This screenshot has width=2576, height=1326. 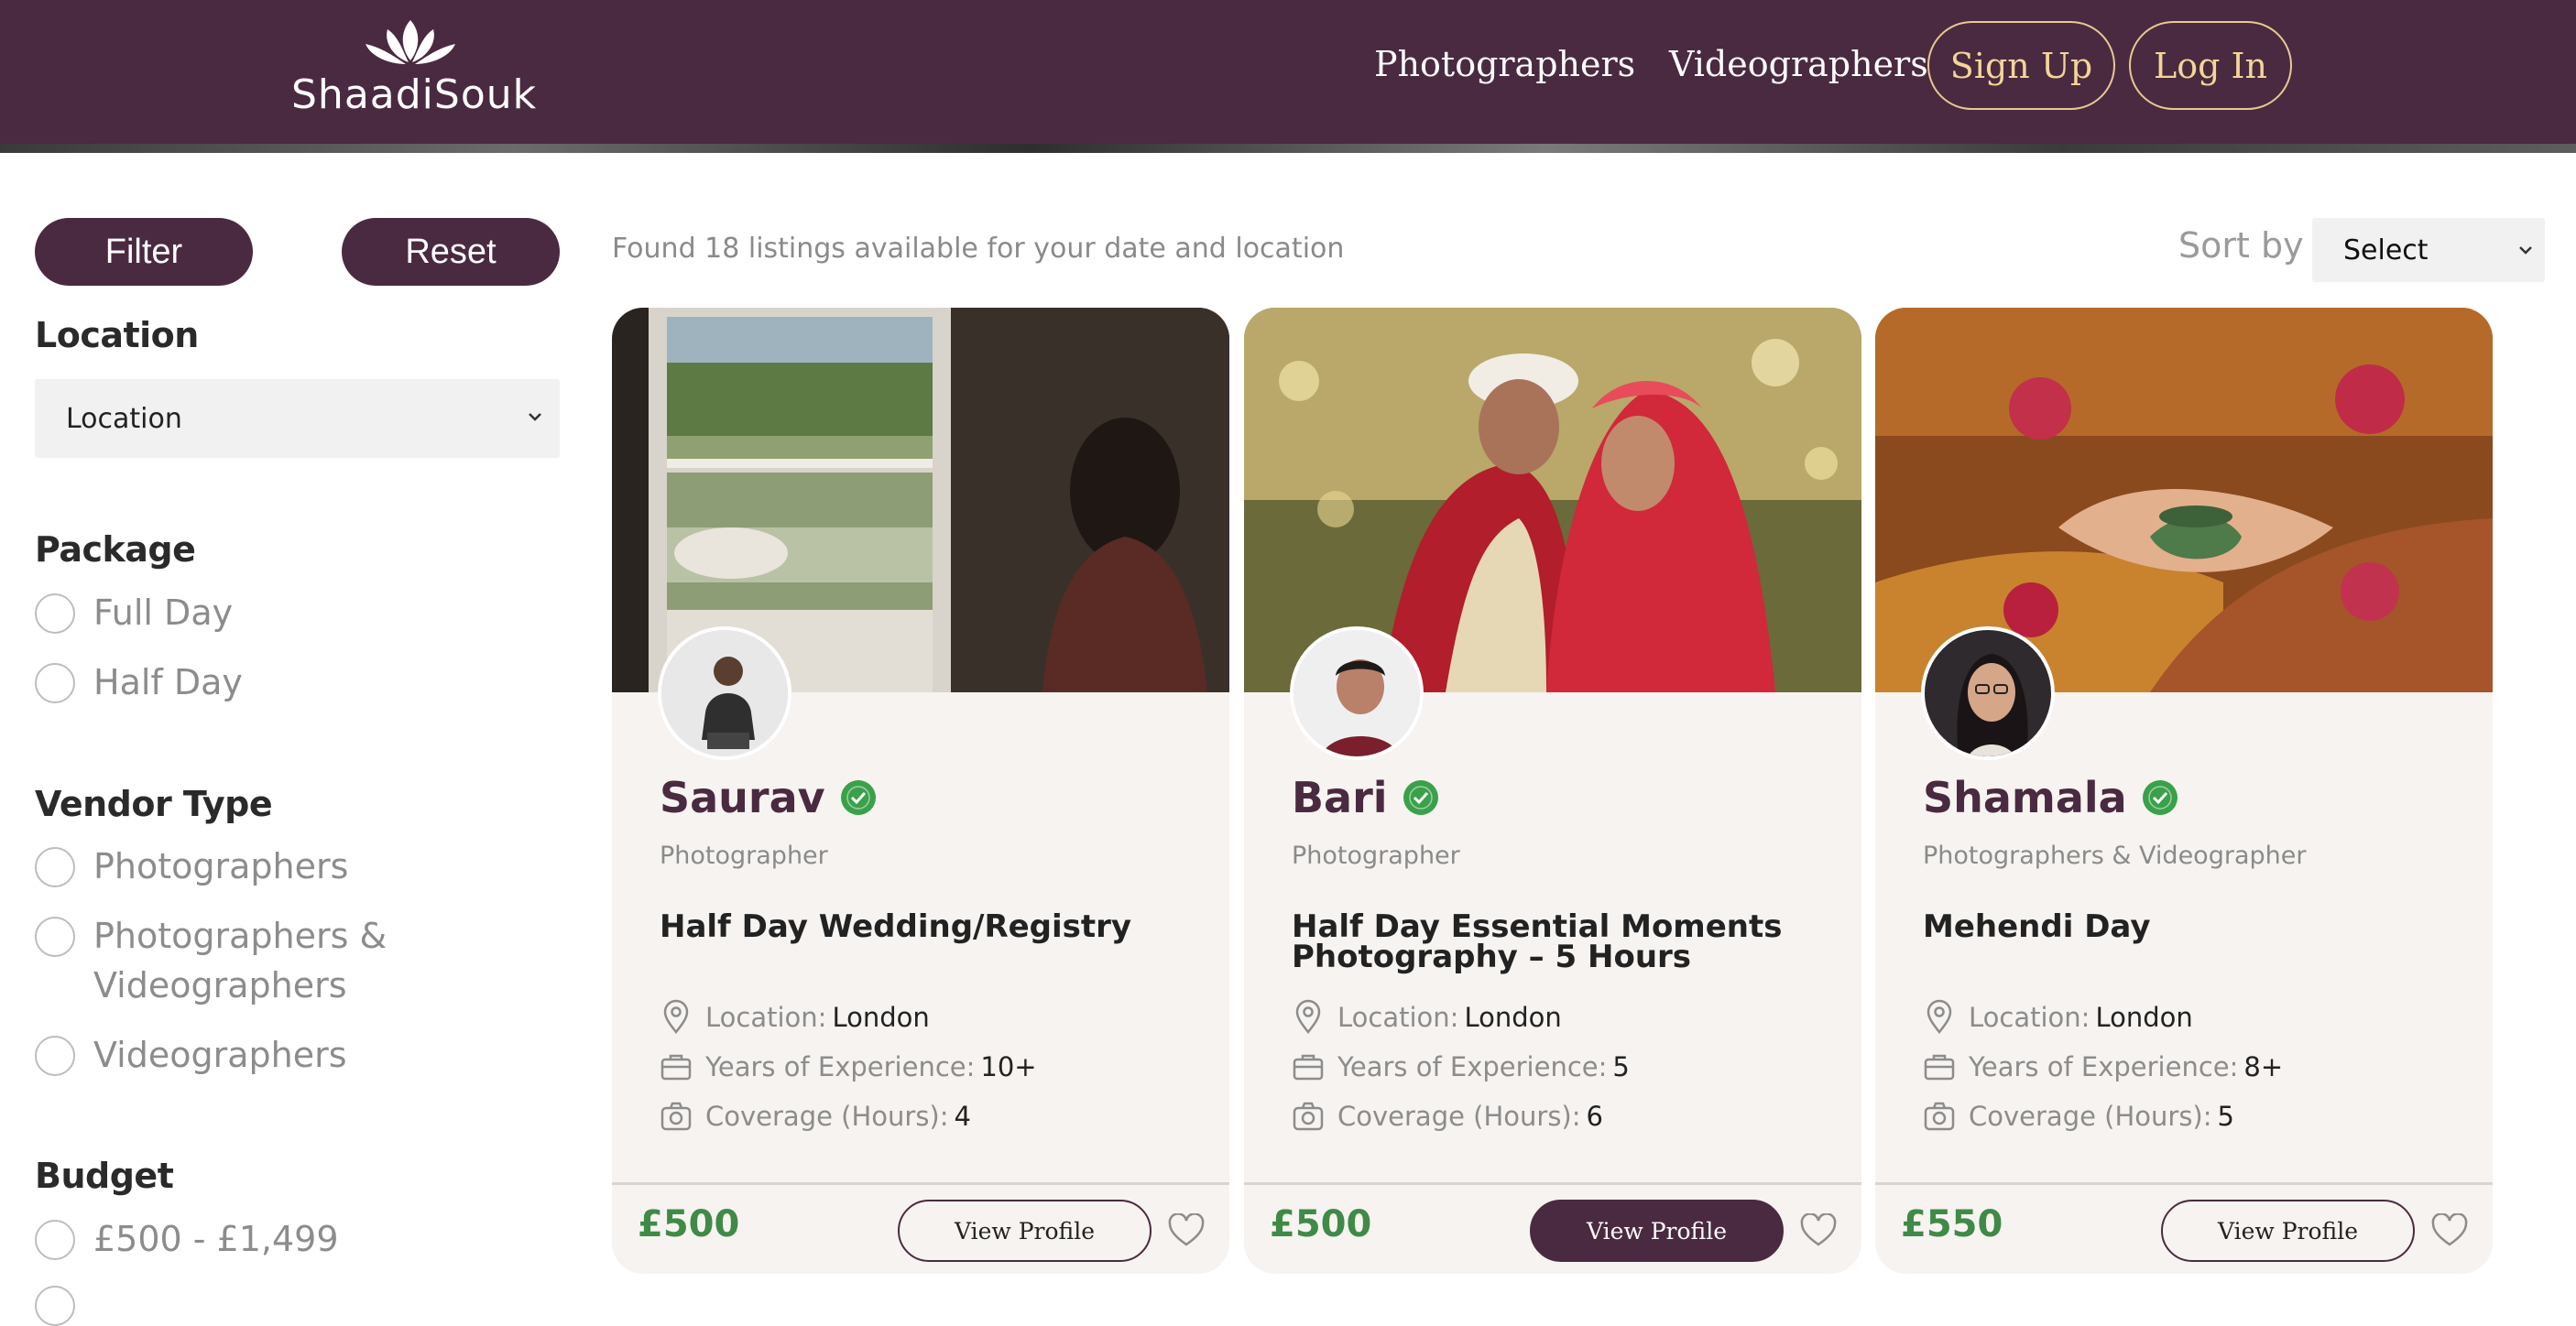 I want to click on radio-label: Videographers, so click(x=220, y=1055).